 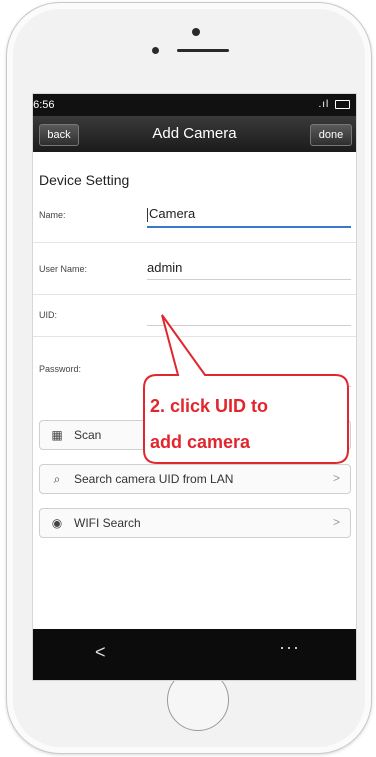 What do you see at coordinates (57, 523) in the screenshot?
I see `wifi-icon: ◉` at bounding box center [57, 523].